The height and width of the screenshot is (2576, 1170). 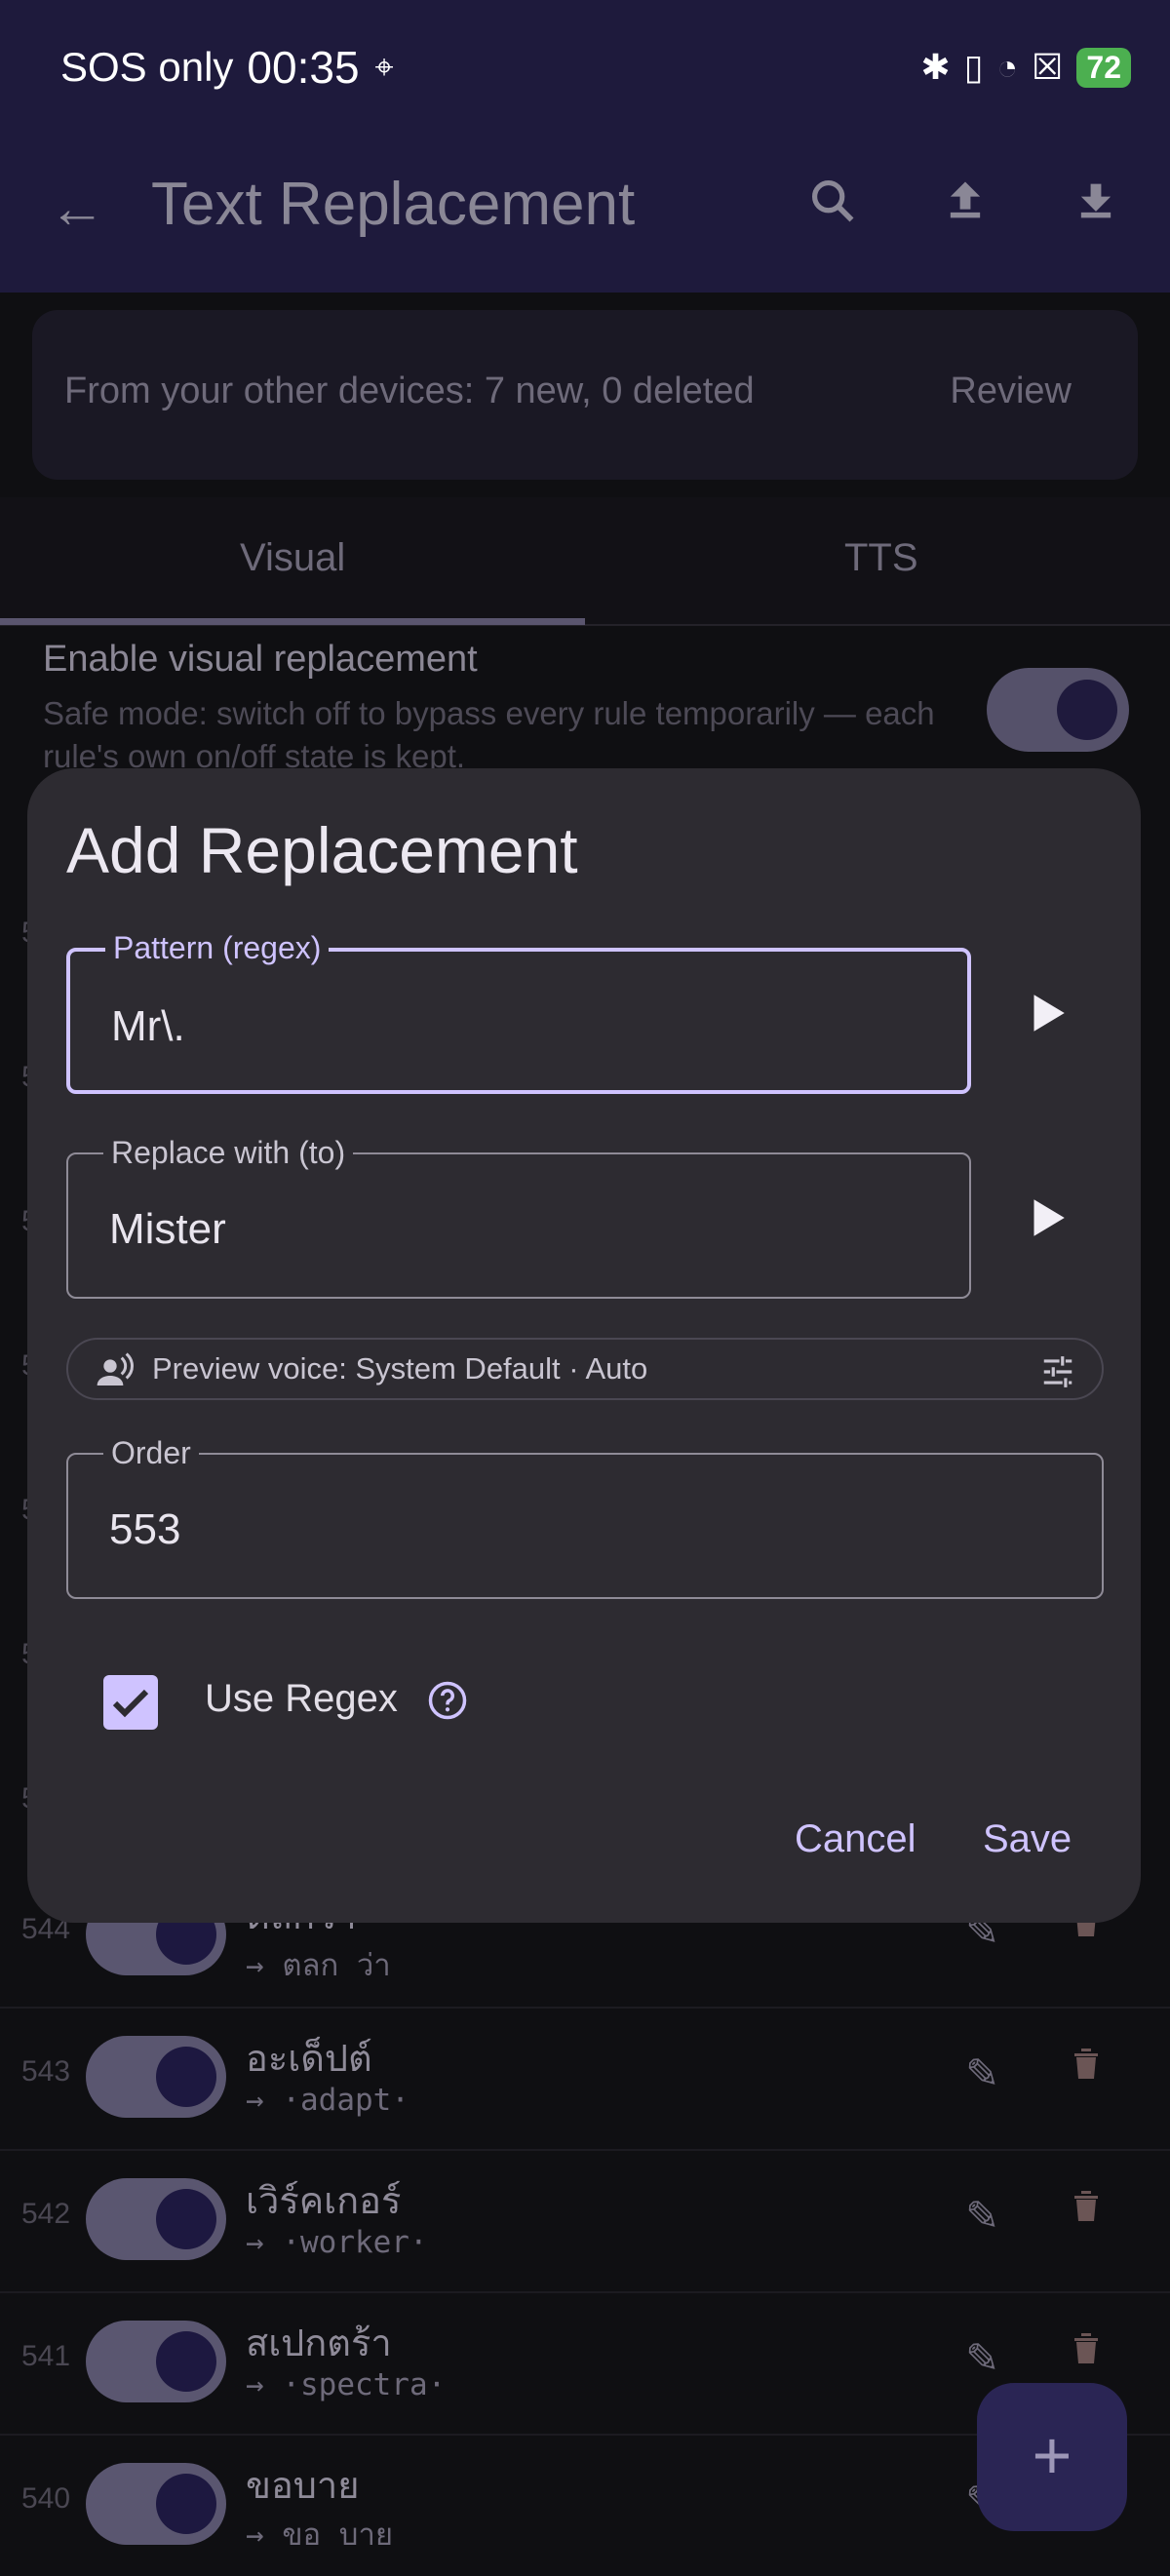 What do you see at coordinates (318, 1965) in the screenshot?
I see `rule-replacement: → ตลก ว่า` at bounding box center [318, 1965].